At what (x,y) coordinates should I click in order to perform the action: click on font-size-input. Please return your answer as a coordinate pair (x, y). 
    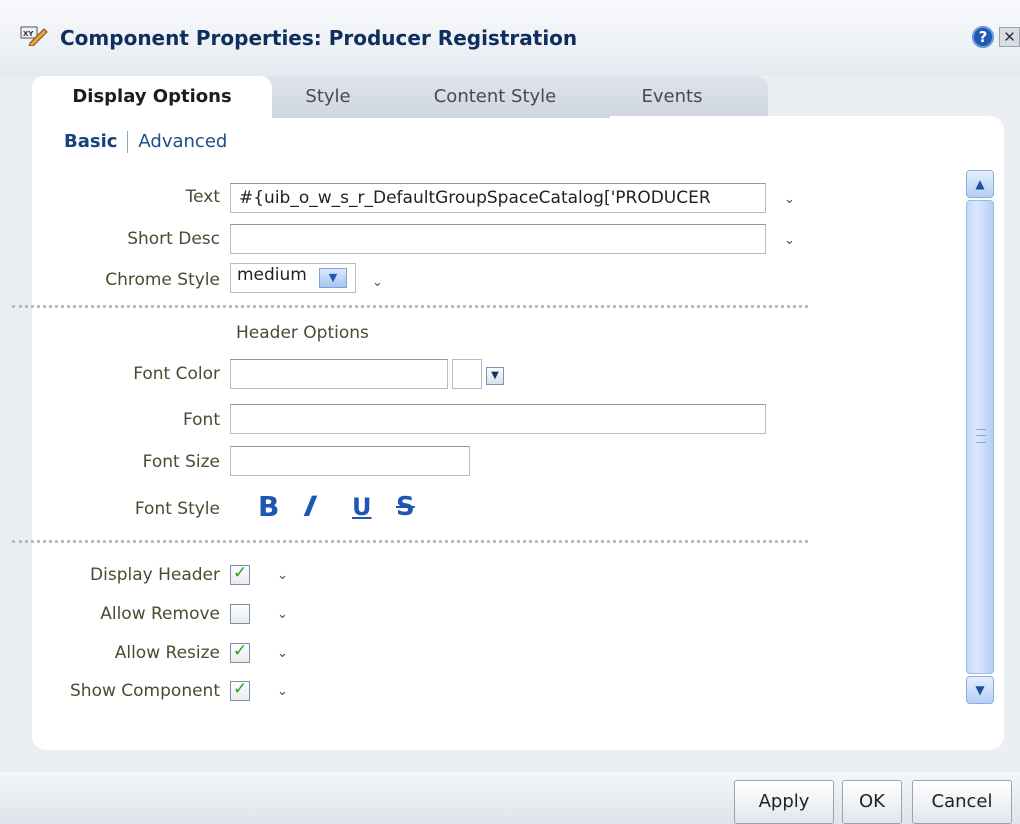
    Looking at the image, I should click on (350, 461).